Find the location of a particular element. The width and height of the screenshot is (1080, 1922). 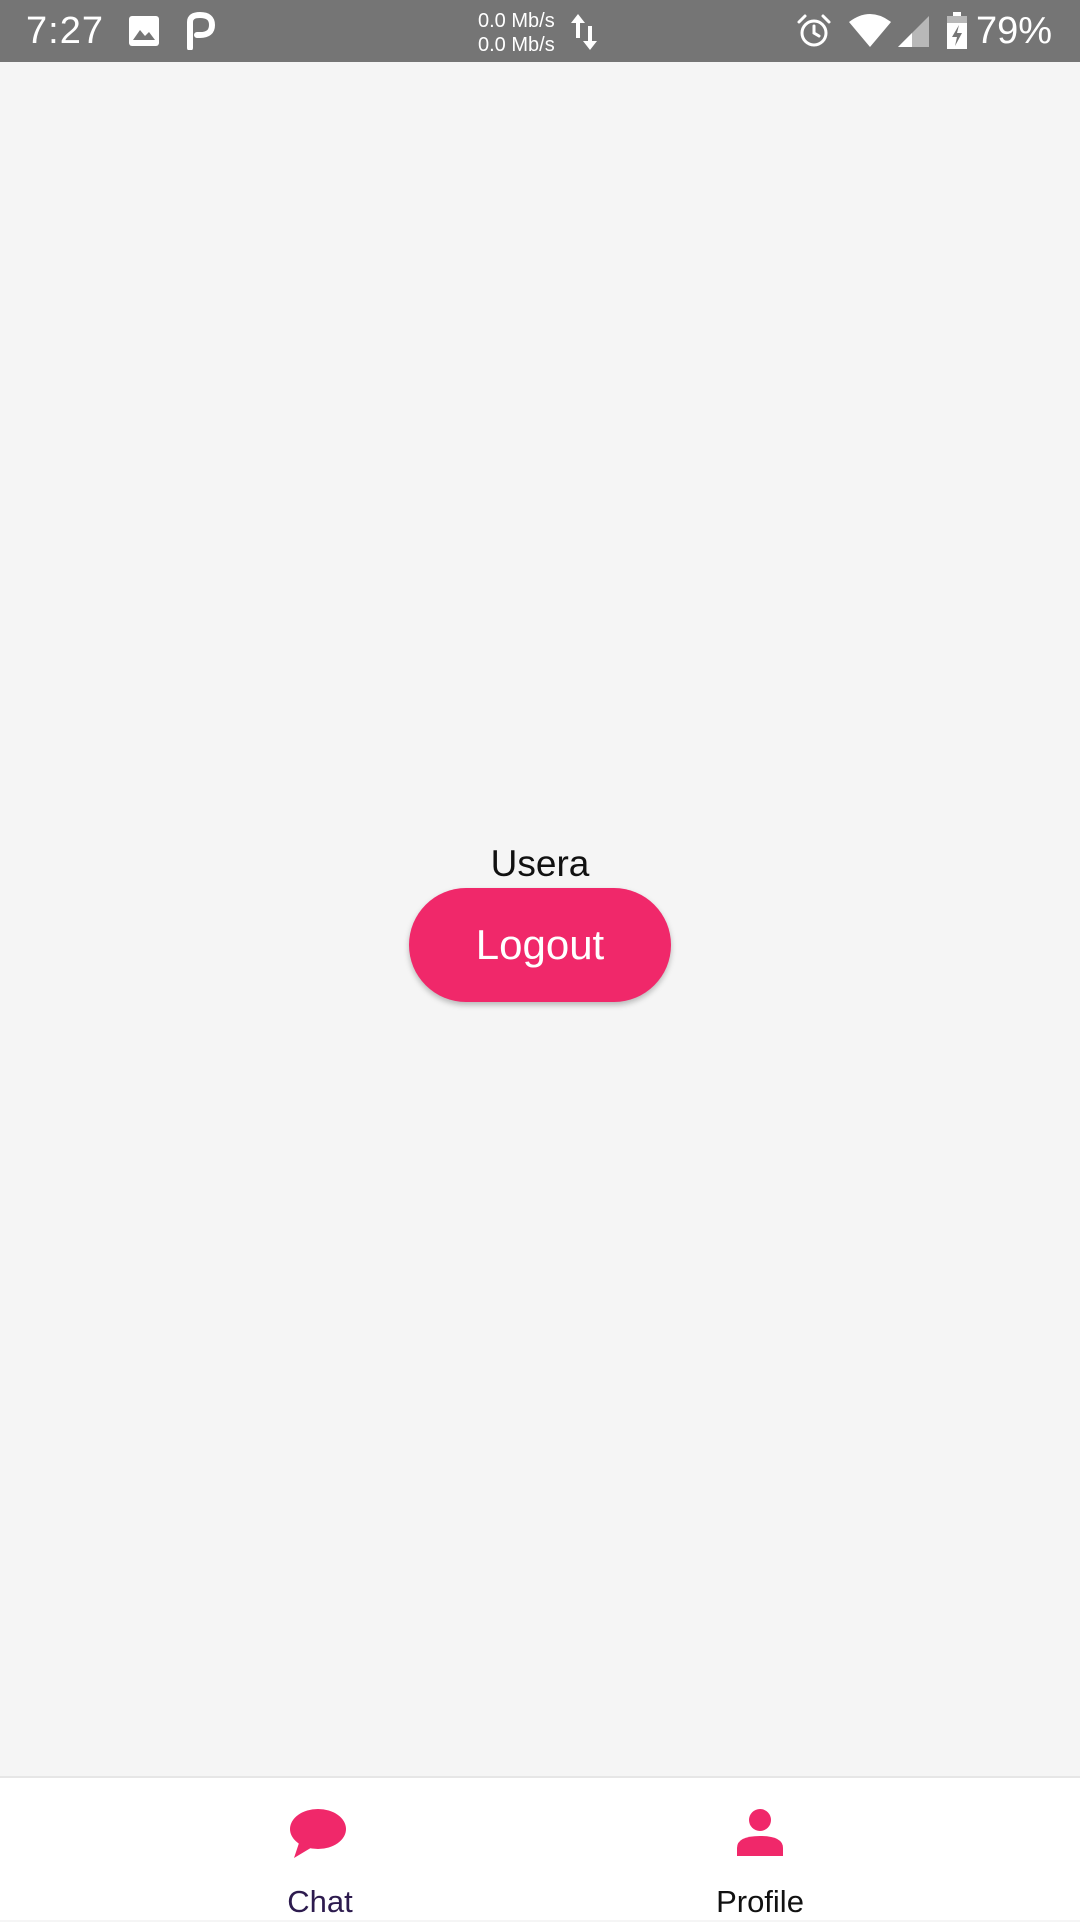

nav-item-profile: Profile is located at coordinates (760, 1850).